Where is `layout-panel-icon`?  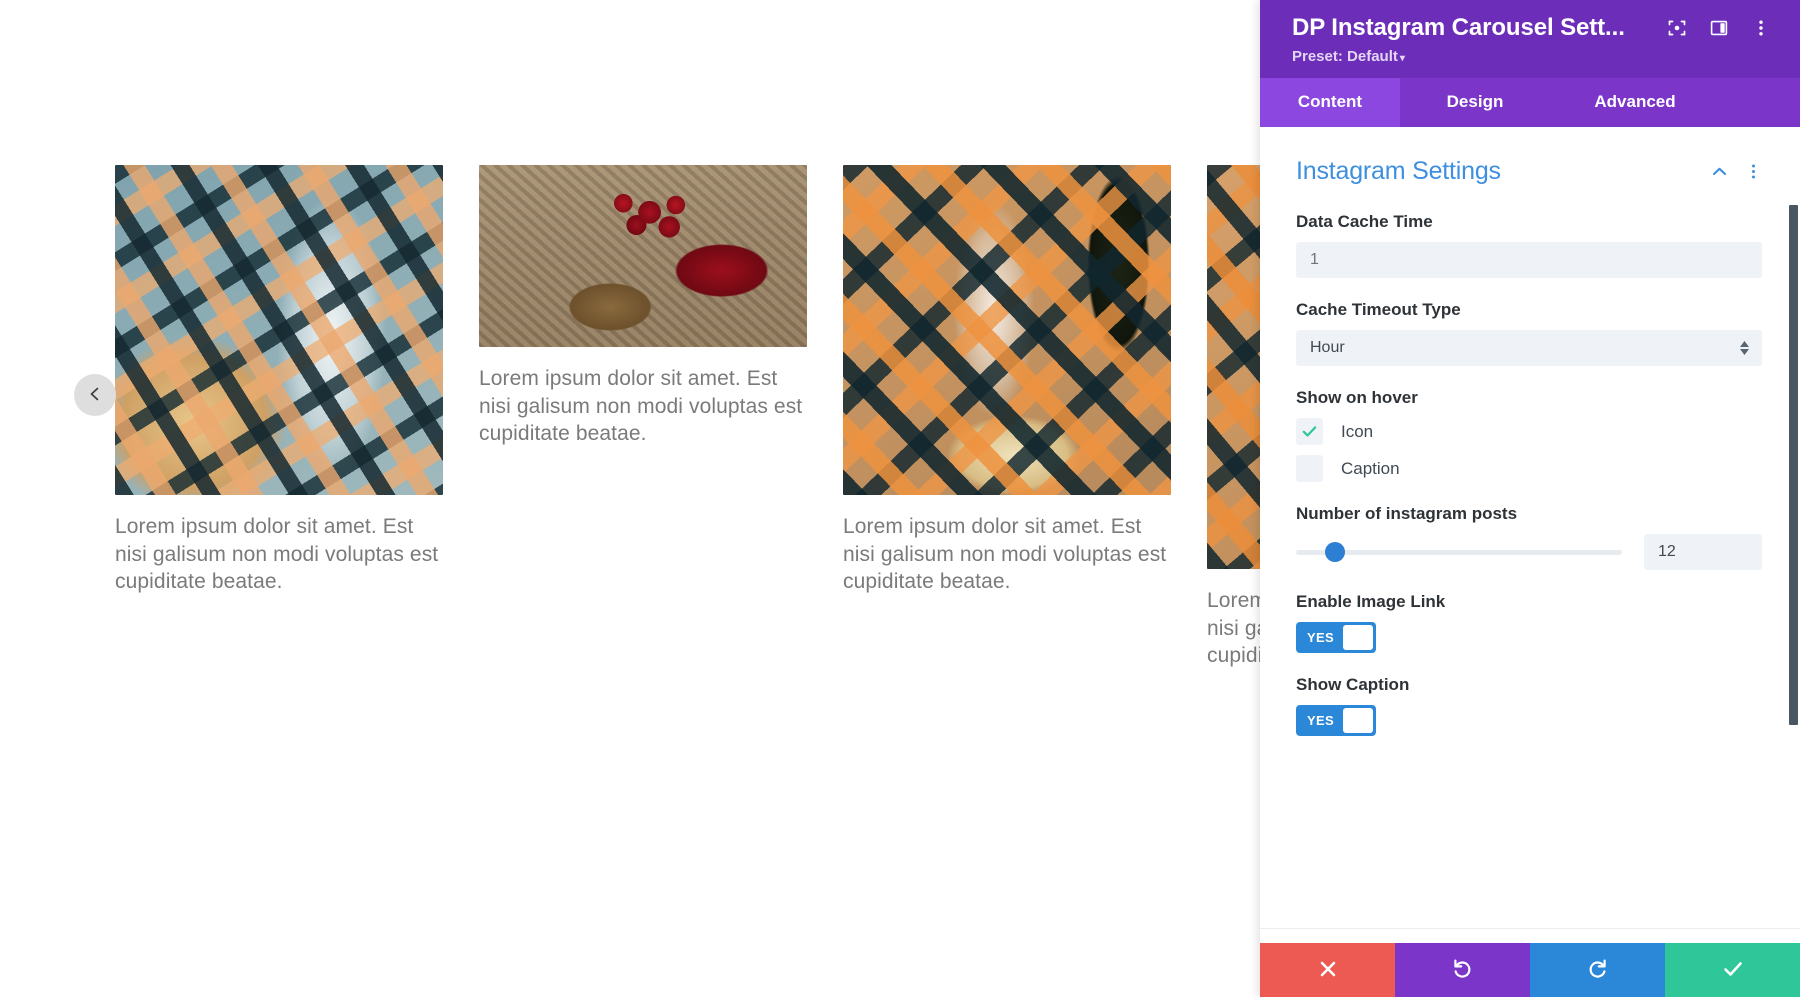
layout-panel-icon is located at coordinates (1719, 28).